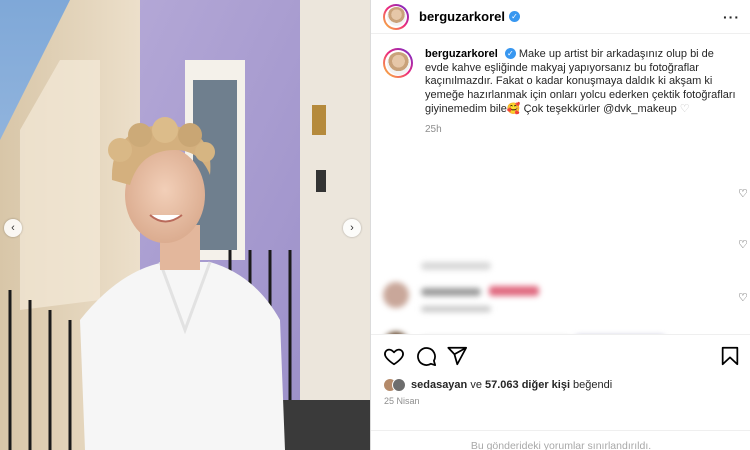 The height and width of the screenshot is (450, 750). What do you see at coordinates (730, 356) in the screenshot?
I see `bookmark-icon` at bounding box center [730, 356].